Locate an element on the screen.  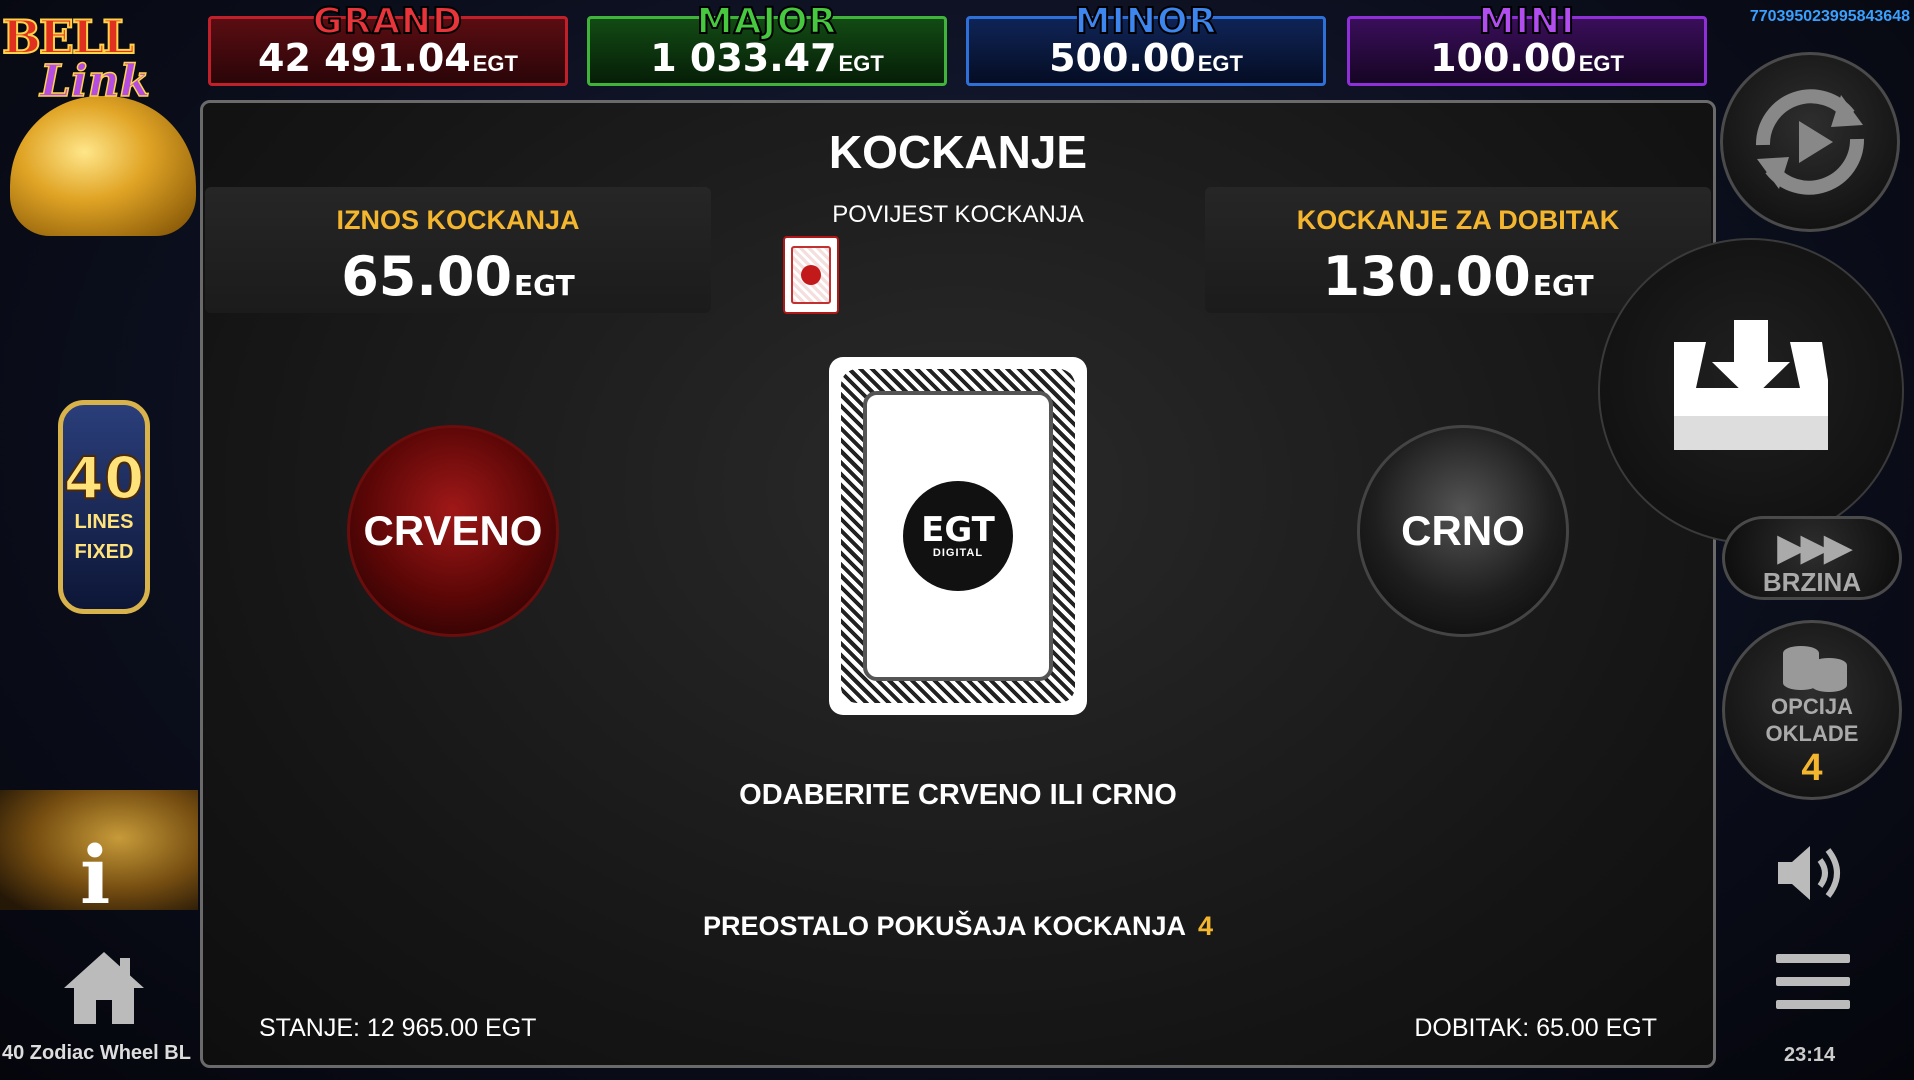
home-icon is located at coordinates (104, 988).